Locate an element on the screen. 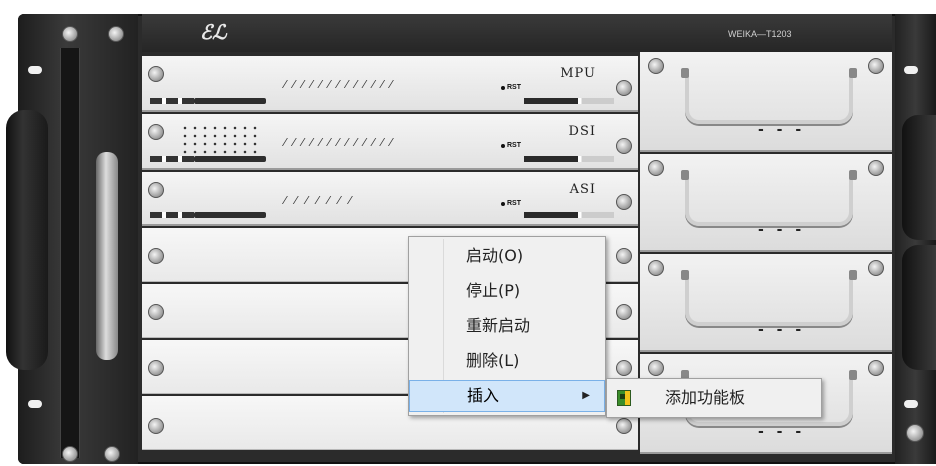  menu-item-restart: 重新启动 is located at coordinates (507, 326).